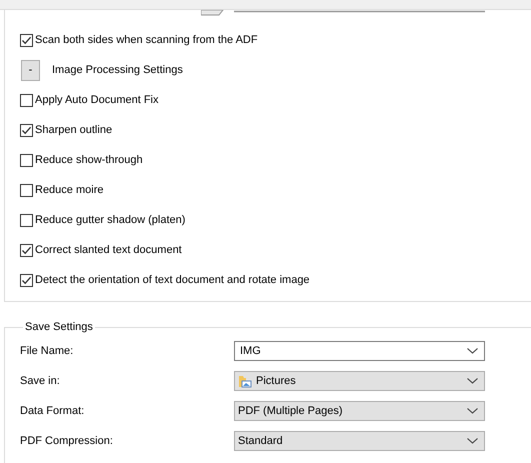 Image resolution: width=531 pixels, height=463 pixels. Describe the element at coordinates (359, 381) in the screenshot. I see `dropdown: Pictures` at that location.